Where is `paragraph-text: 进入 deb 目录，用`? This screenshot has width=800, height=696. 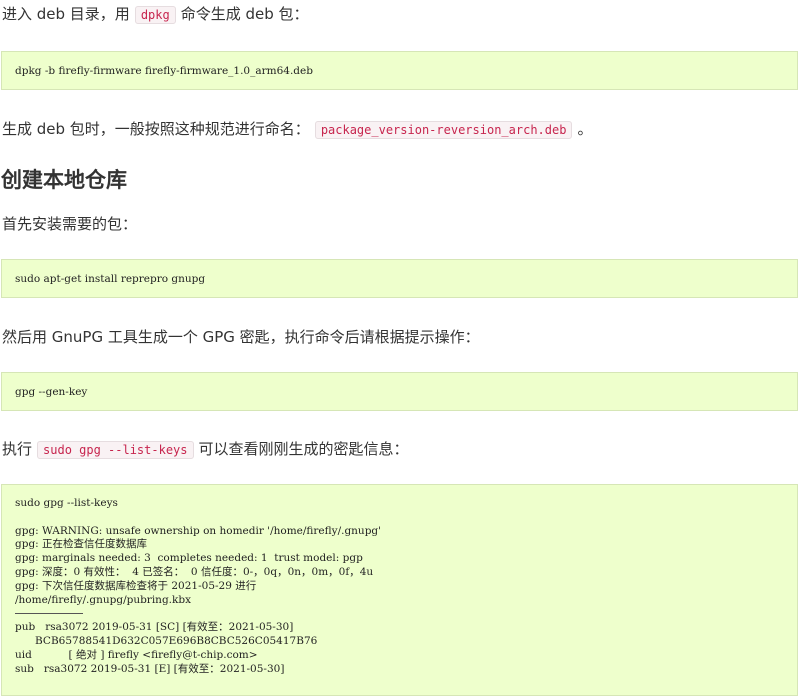
paragraph-text: 进入 deb 目录，用 is located at coordinates (66, 14).